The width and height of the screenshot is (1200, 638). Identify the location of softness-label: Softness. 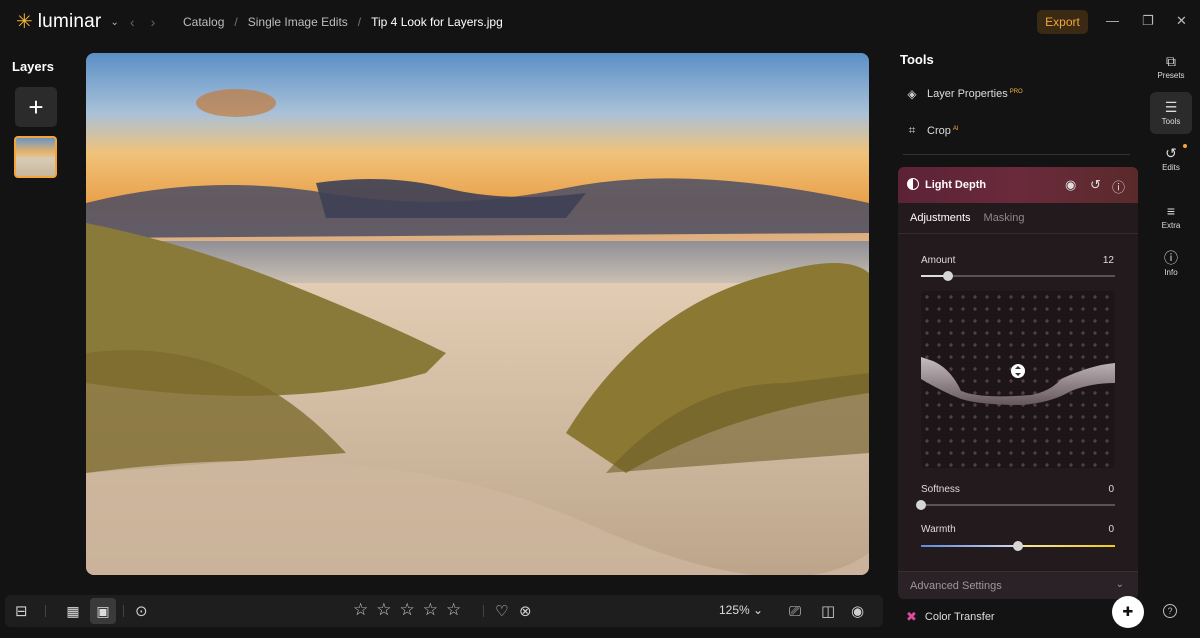
(940, 489).